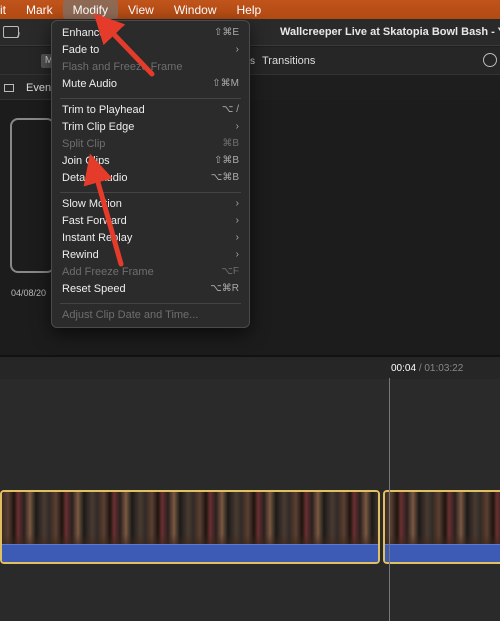 This screenshot has width=500, height=621. What do you see at coordinates (32, 195) in the screenshot?
I see `clip-thumbnail` at bounding box center [32, 195].